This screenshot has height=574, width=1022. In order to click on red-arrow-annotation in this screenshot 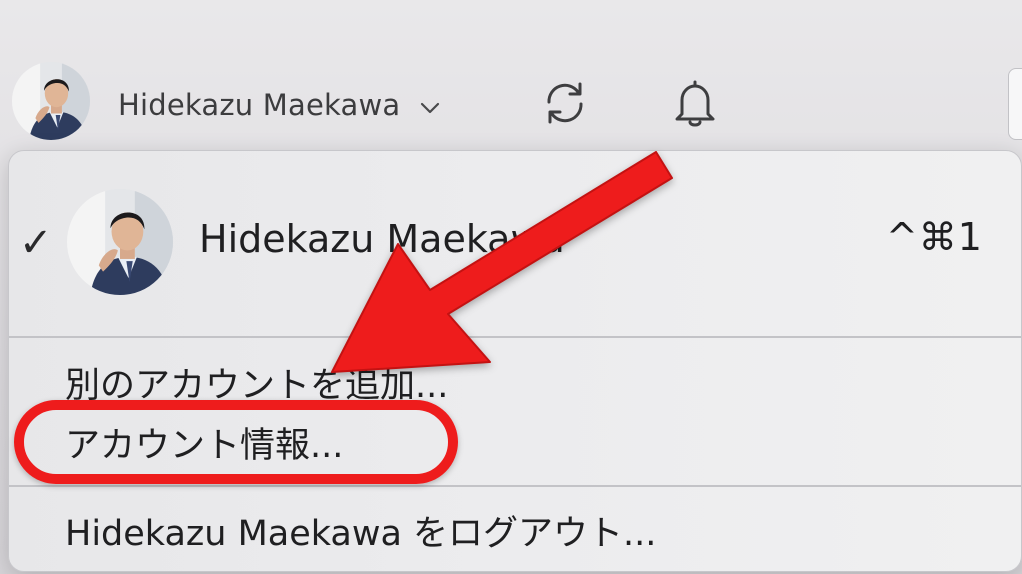, I will do `click(502, 262)`.